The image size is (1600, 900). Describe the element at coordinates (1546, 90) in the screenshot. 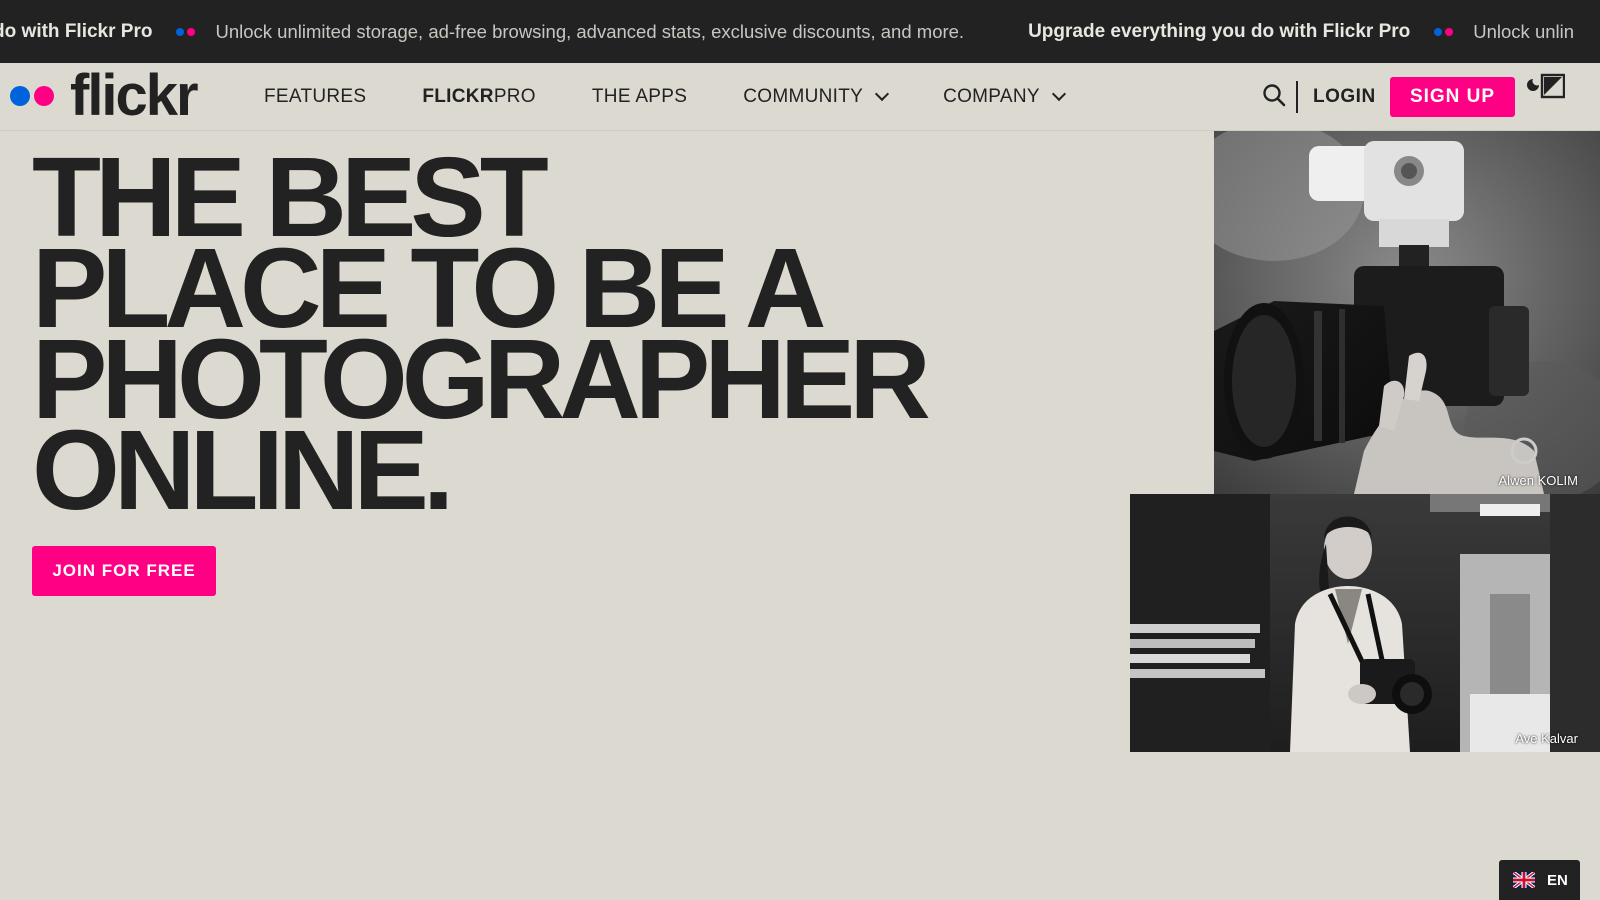

I see `theme-toggle-icon` at that location.